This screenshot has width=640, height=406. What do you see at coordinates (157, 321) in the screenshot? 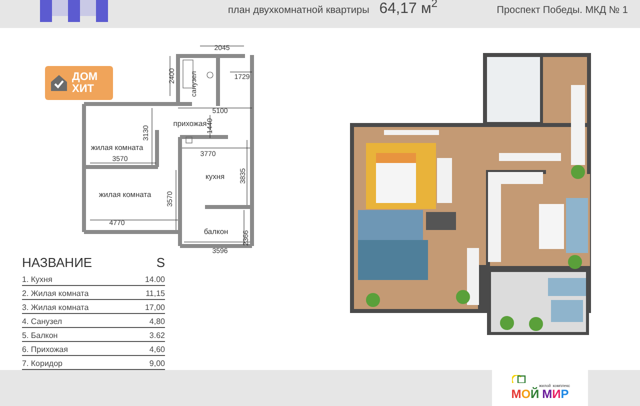
I see `table-cell: 4,80` at bounding box center [157, 321].